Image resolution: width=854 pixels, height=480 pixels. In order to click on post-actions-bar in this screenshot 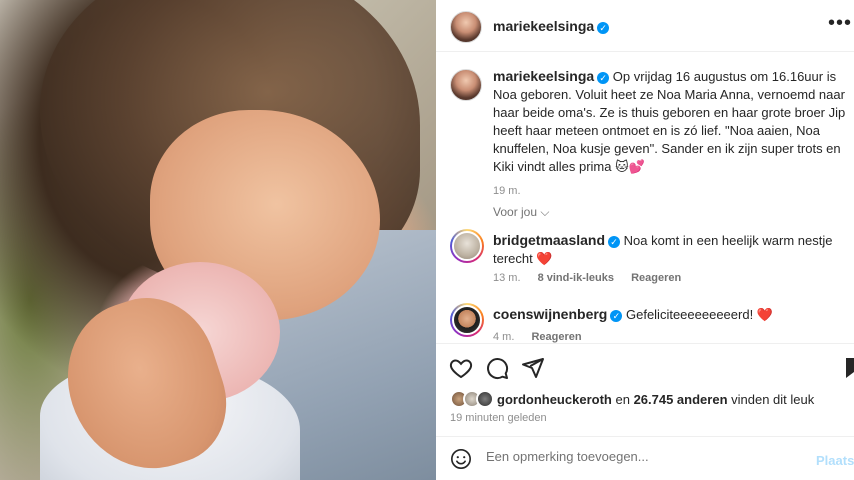, I will do `click(645, 366)`.